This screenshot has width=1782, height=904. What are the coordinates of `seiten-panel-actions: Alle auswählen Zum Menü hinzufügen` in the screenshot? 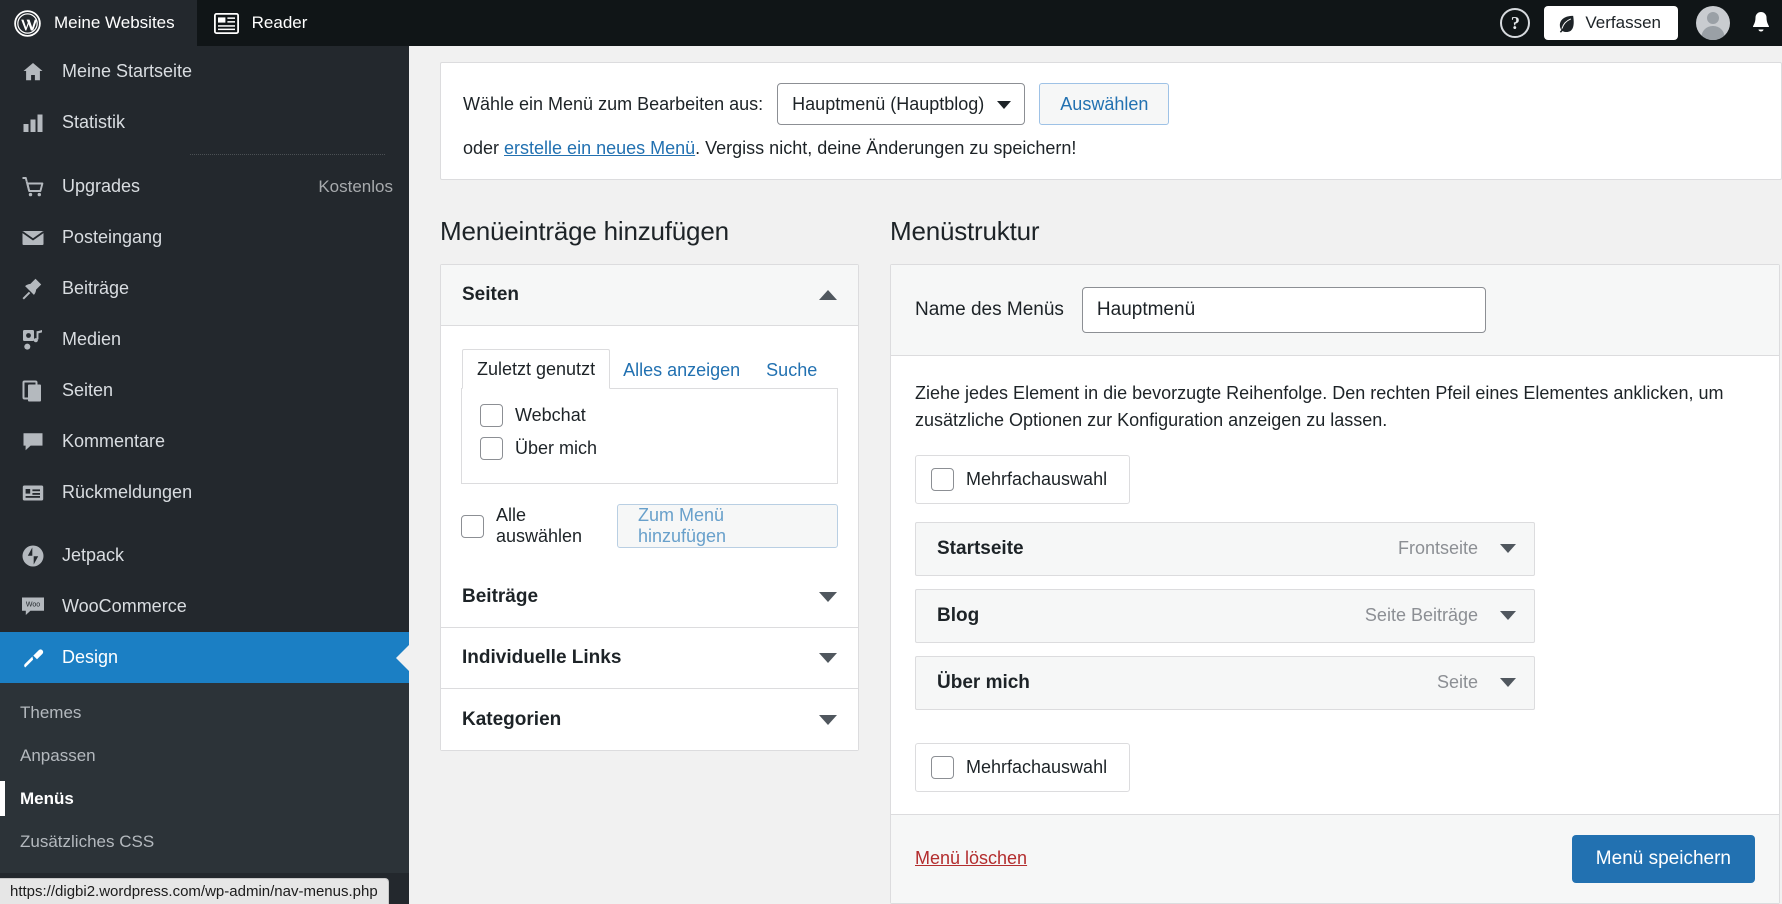 It's located at (649, 526).